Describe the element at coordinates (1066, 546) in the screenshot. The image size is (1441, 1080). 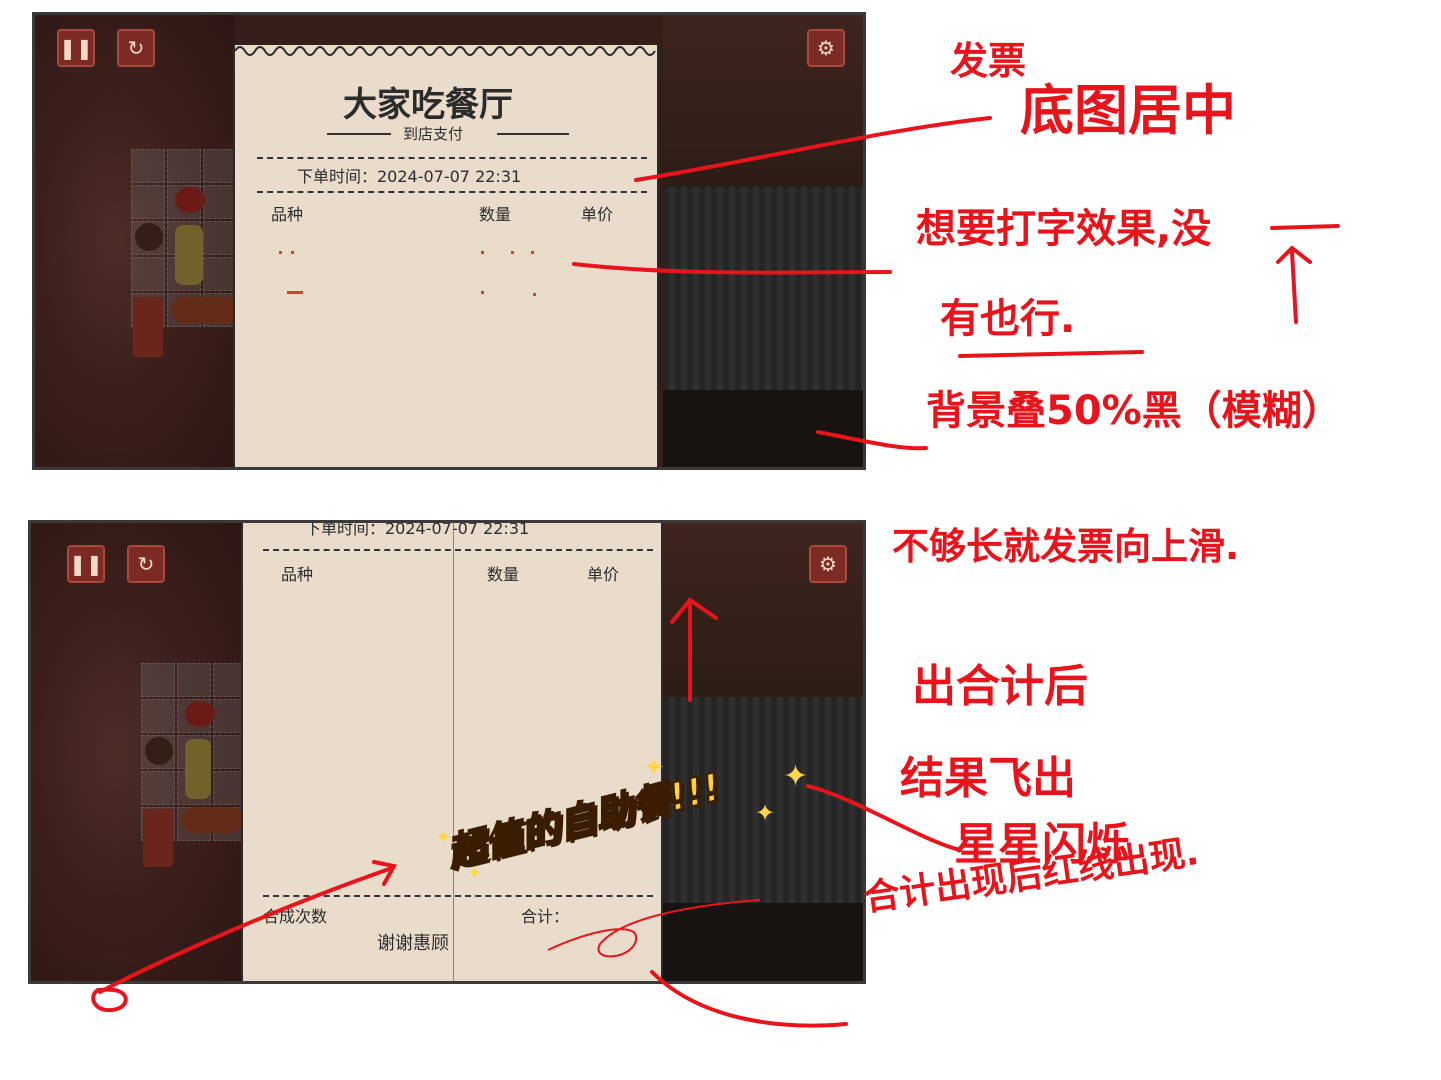
I see `annotation-scroll-up: 不够长就发票向上滑.` at that location.